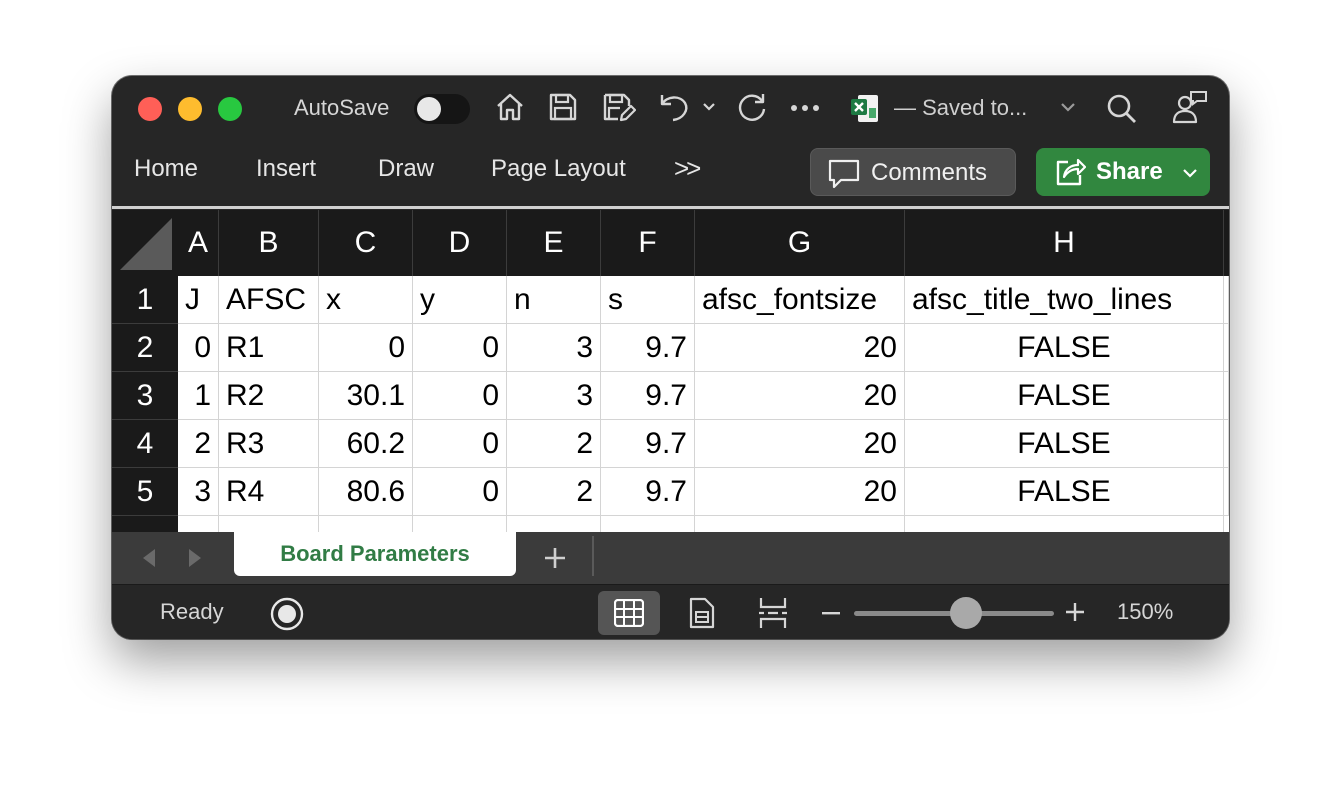 This screenshot has height=788, width=1342. Describe the element at coordinates (1226, 300) in the screenshot. I see `cell-i1` at that location.